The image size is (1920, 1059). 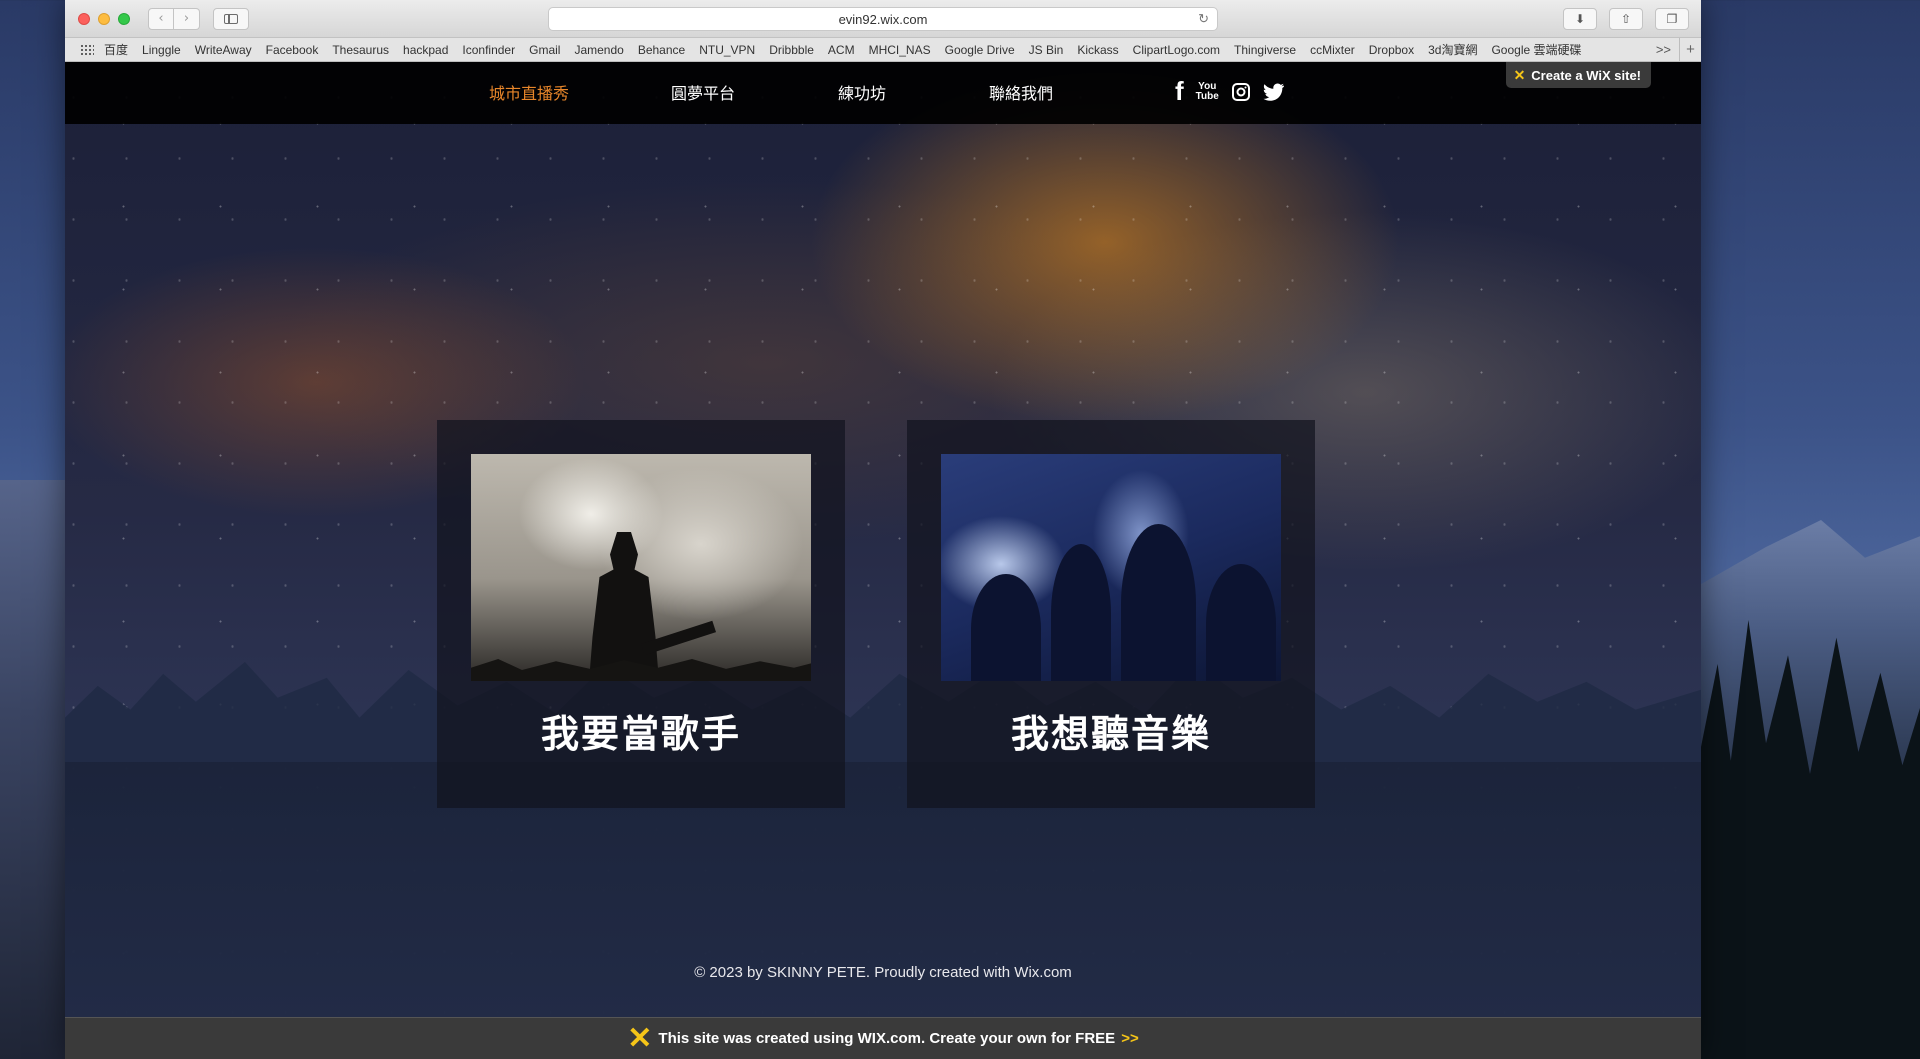 What do you see at coordinates (360, 50) in the screenshot?
I see `bookmark-item: Thesaurus` at bounding box center [360, 50].